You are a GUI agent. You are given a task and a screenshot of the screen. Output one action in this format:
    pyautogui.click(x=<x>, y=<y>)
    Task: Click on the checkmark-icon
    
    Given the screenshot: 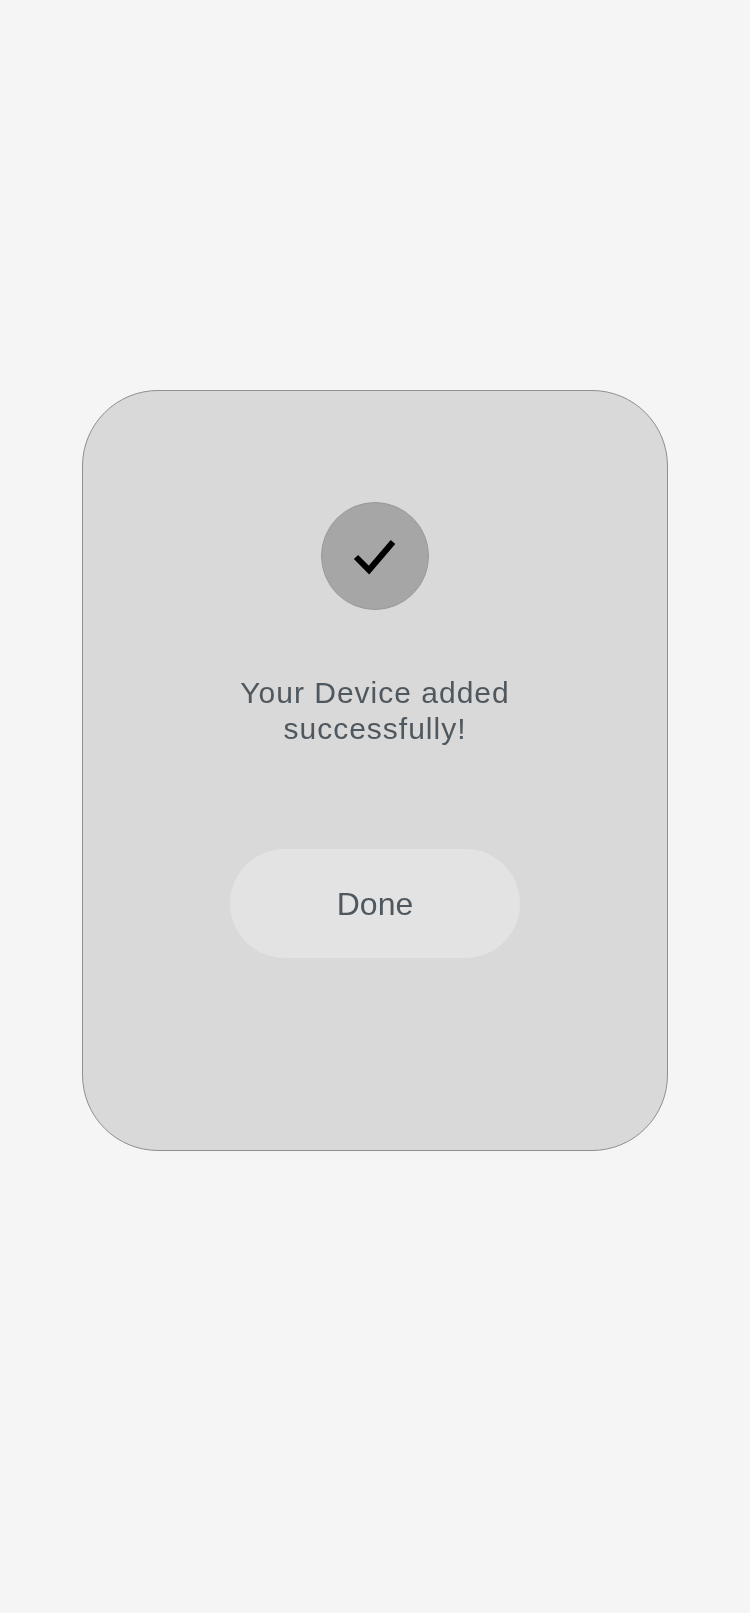 What is the action you would take?
    pyautogui.click(x=375, y=556)
    